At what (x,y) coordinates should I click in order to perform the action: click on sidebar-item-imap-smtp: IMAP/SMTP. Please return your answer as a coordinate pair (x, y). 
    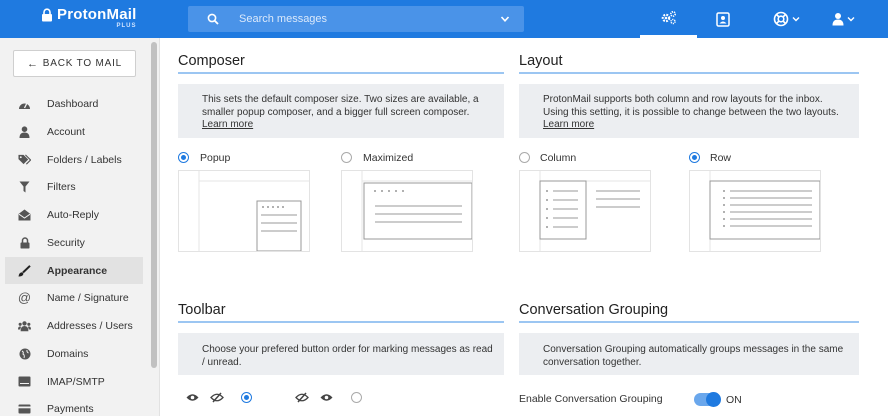
    Looking at the image, I should click on (74, 381).